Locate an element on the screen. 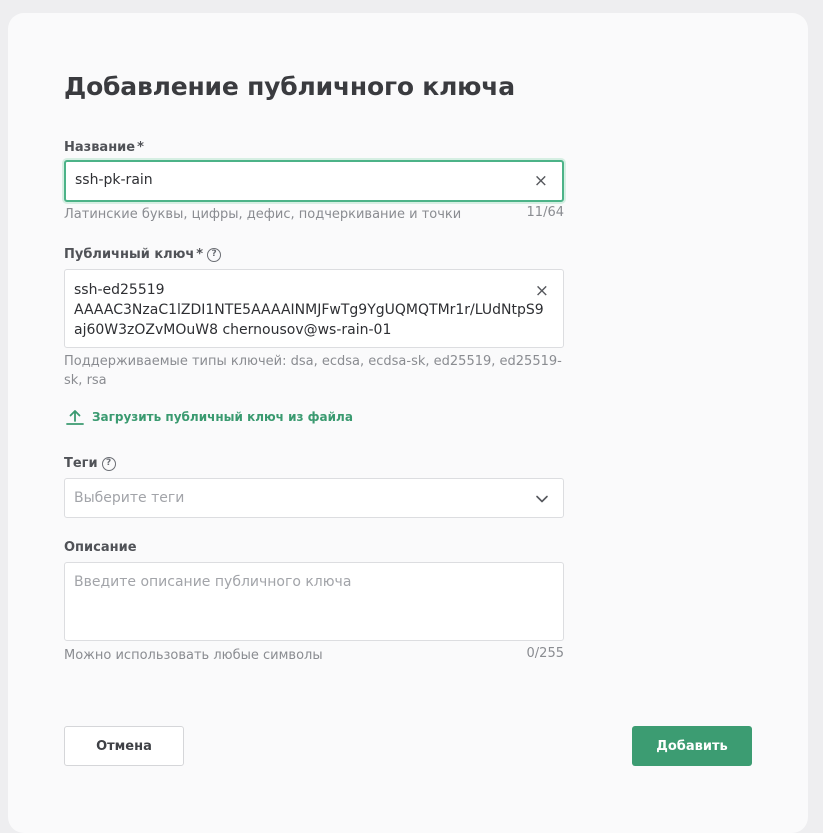 The width and height of the screenshot is (823, 833). upload-key-link-text: Загрузить публичный ключ из файла is located at coordinates (222, 417).